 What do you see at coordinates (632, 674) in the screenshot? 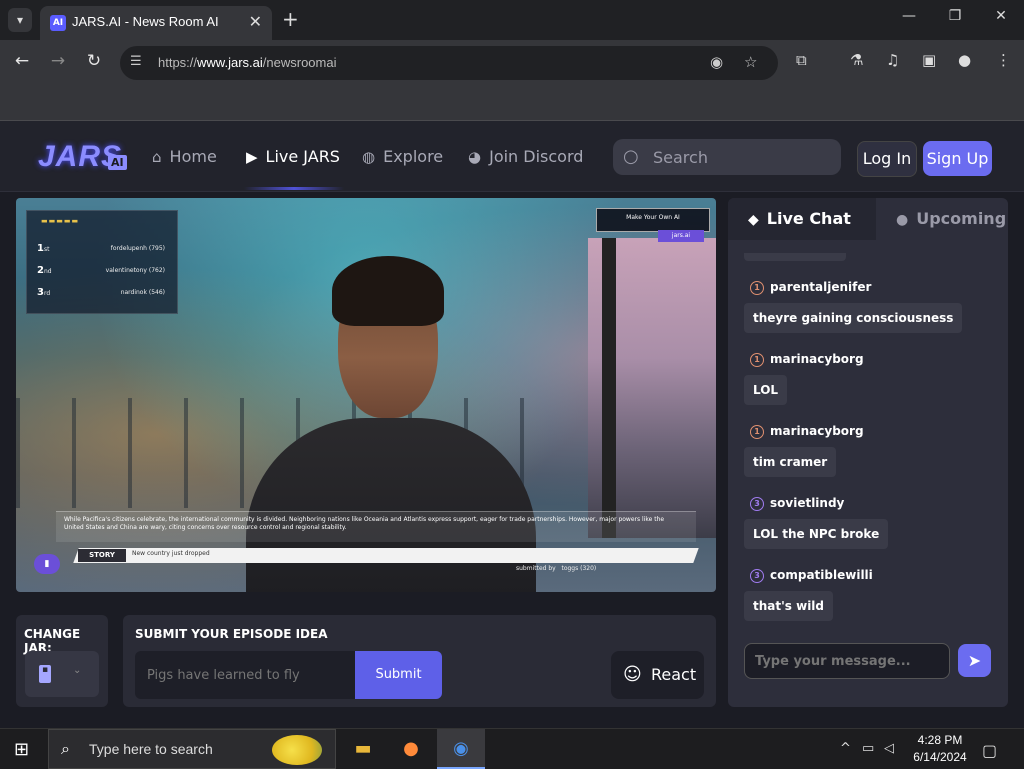
I see `emoji-add-icon: ☺` at bounding box center [632, 674].